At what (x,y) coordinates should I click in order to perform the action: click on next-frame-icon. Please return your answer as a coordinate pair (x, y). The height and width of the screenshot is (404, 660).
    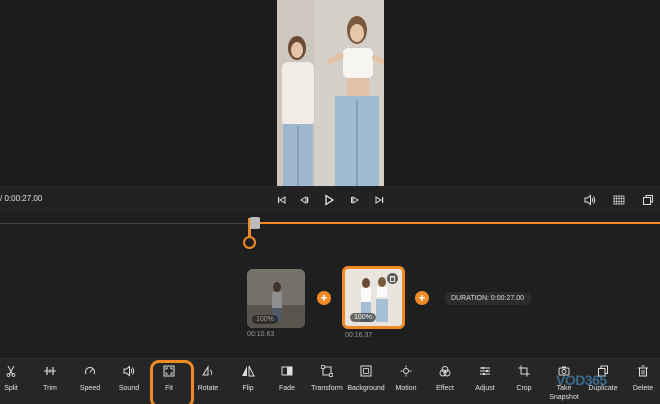
    Looking at the image, I should click on (355, 200).